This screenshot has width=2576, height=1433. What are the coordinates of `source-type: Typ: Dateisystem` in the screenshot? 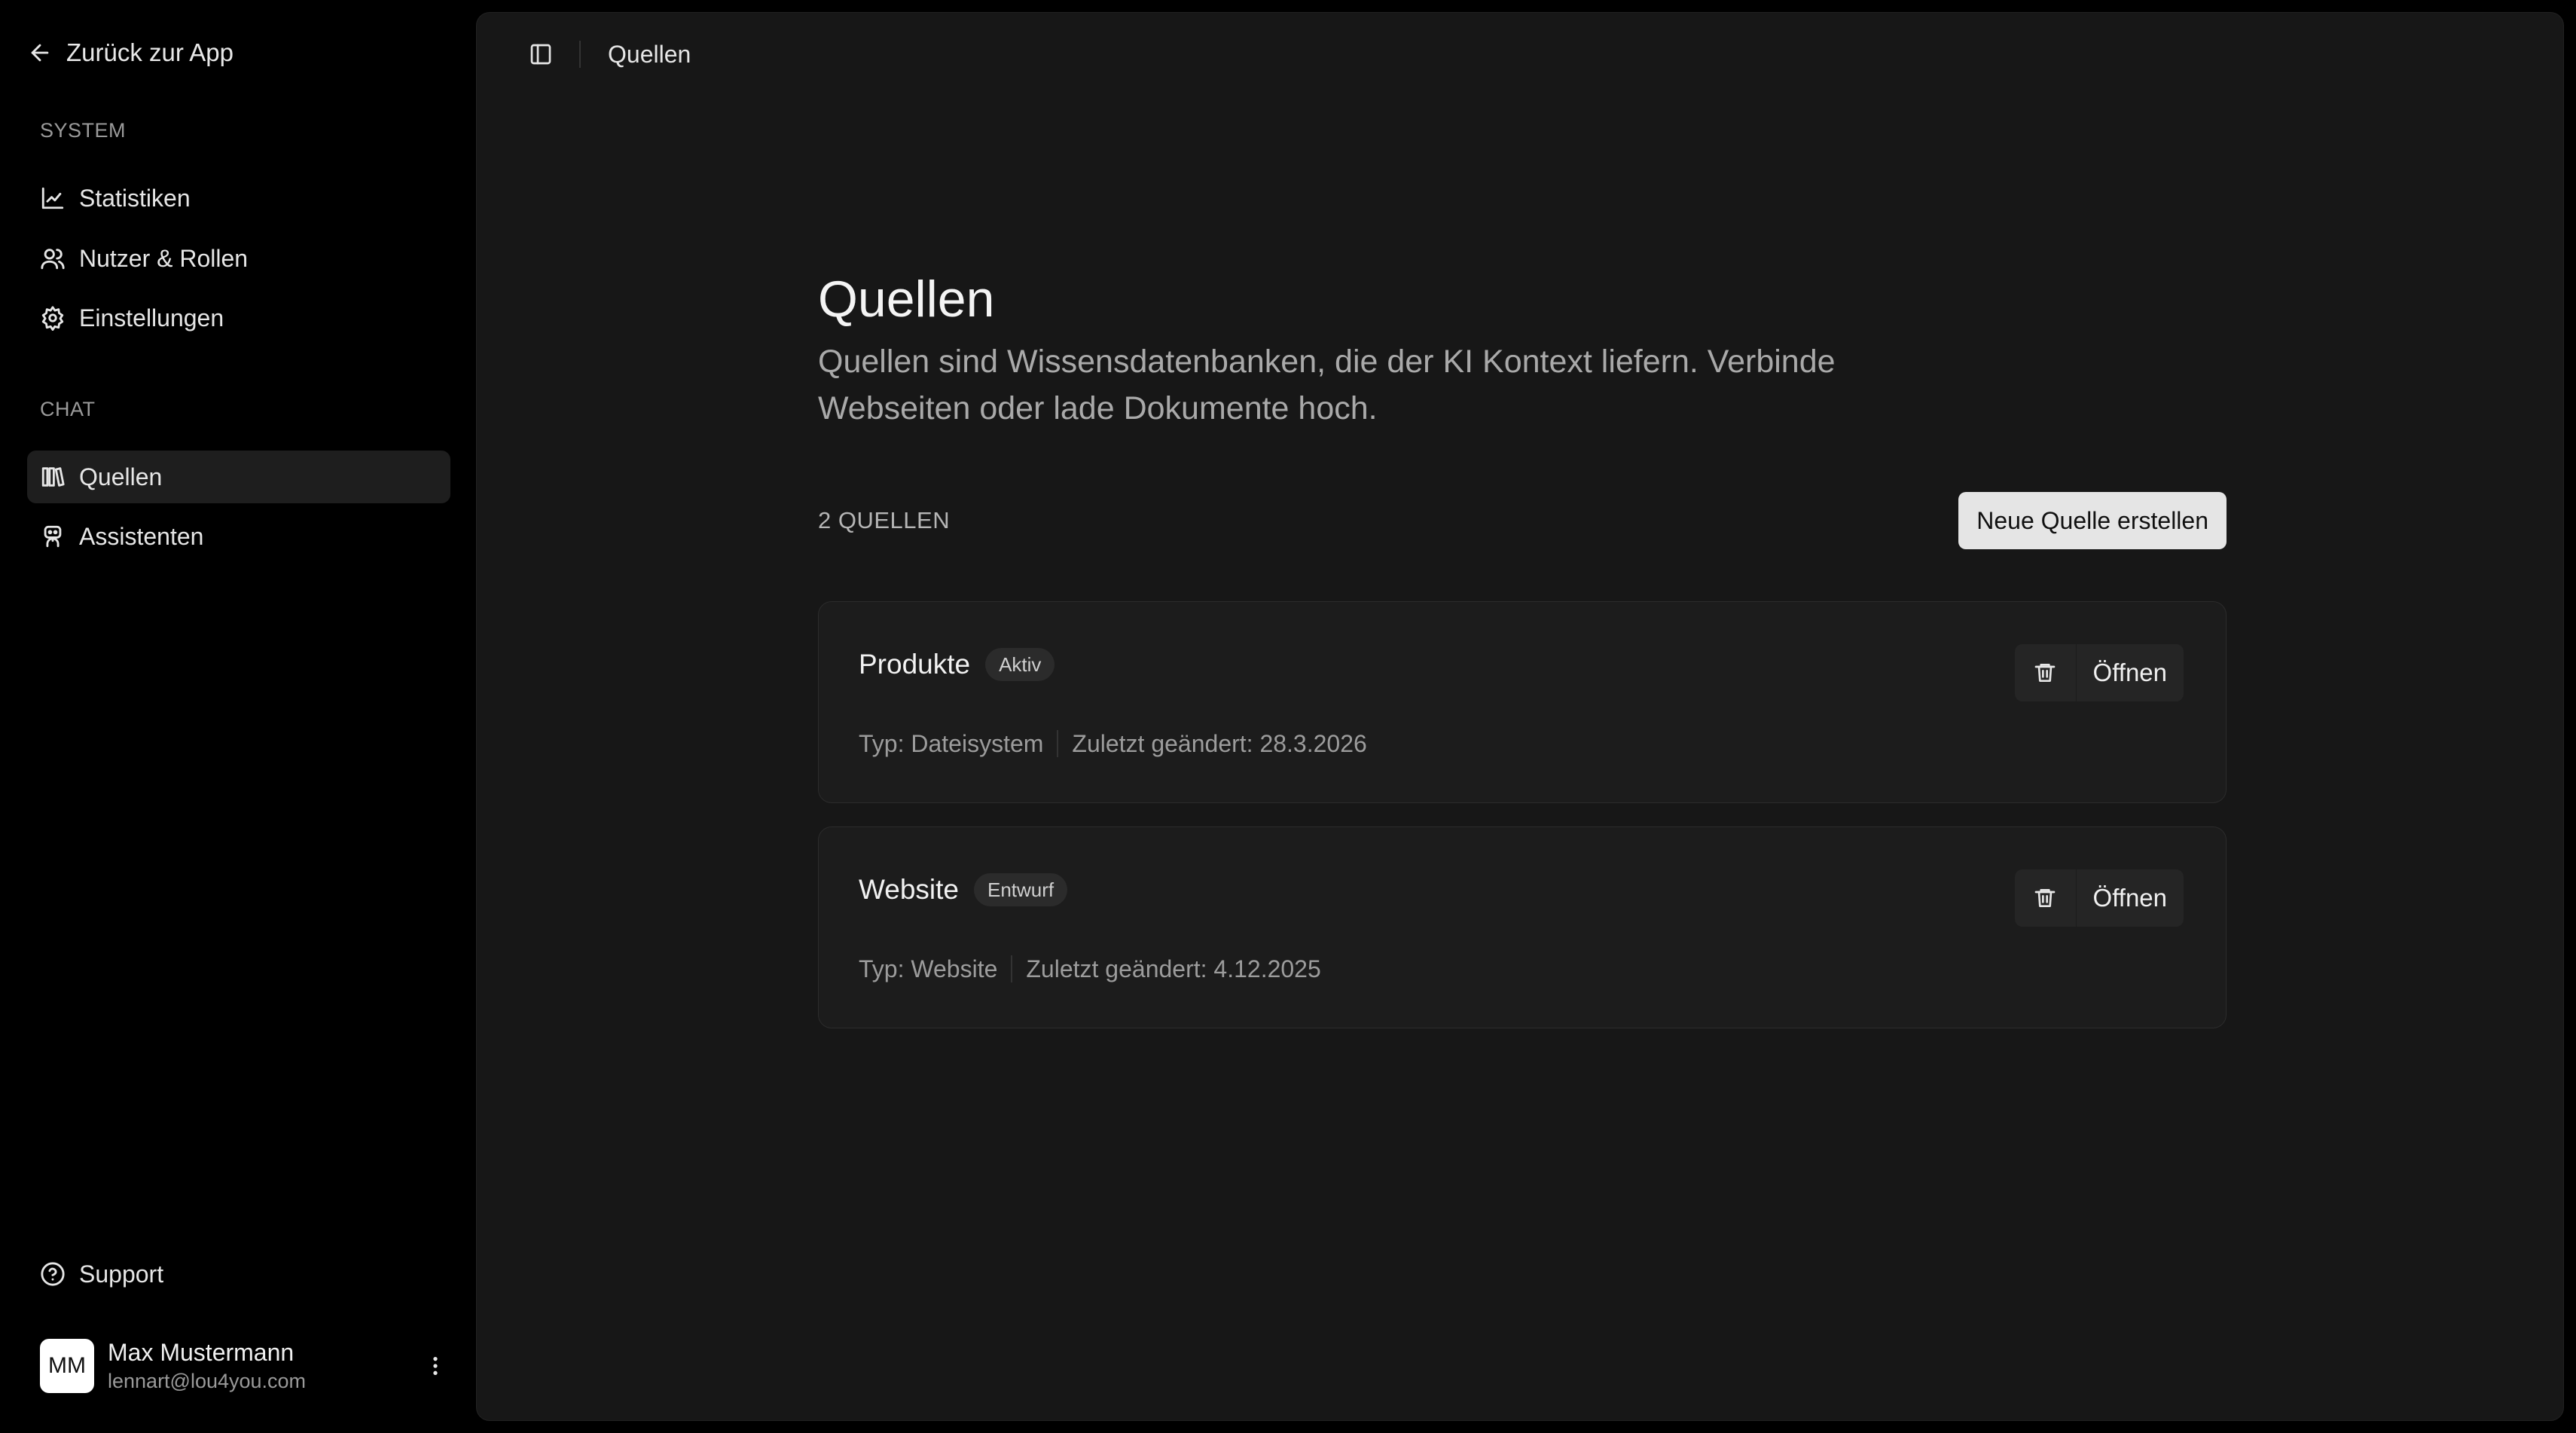 It's located at (952, 743).